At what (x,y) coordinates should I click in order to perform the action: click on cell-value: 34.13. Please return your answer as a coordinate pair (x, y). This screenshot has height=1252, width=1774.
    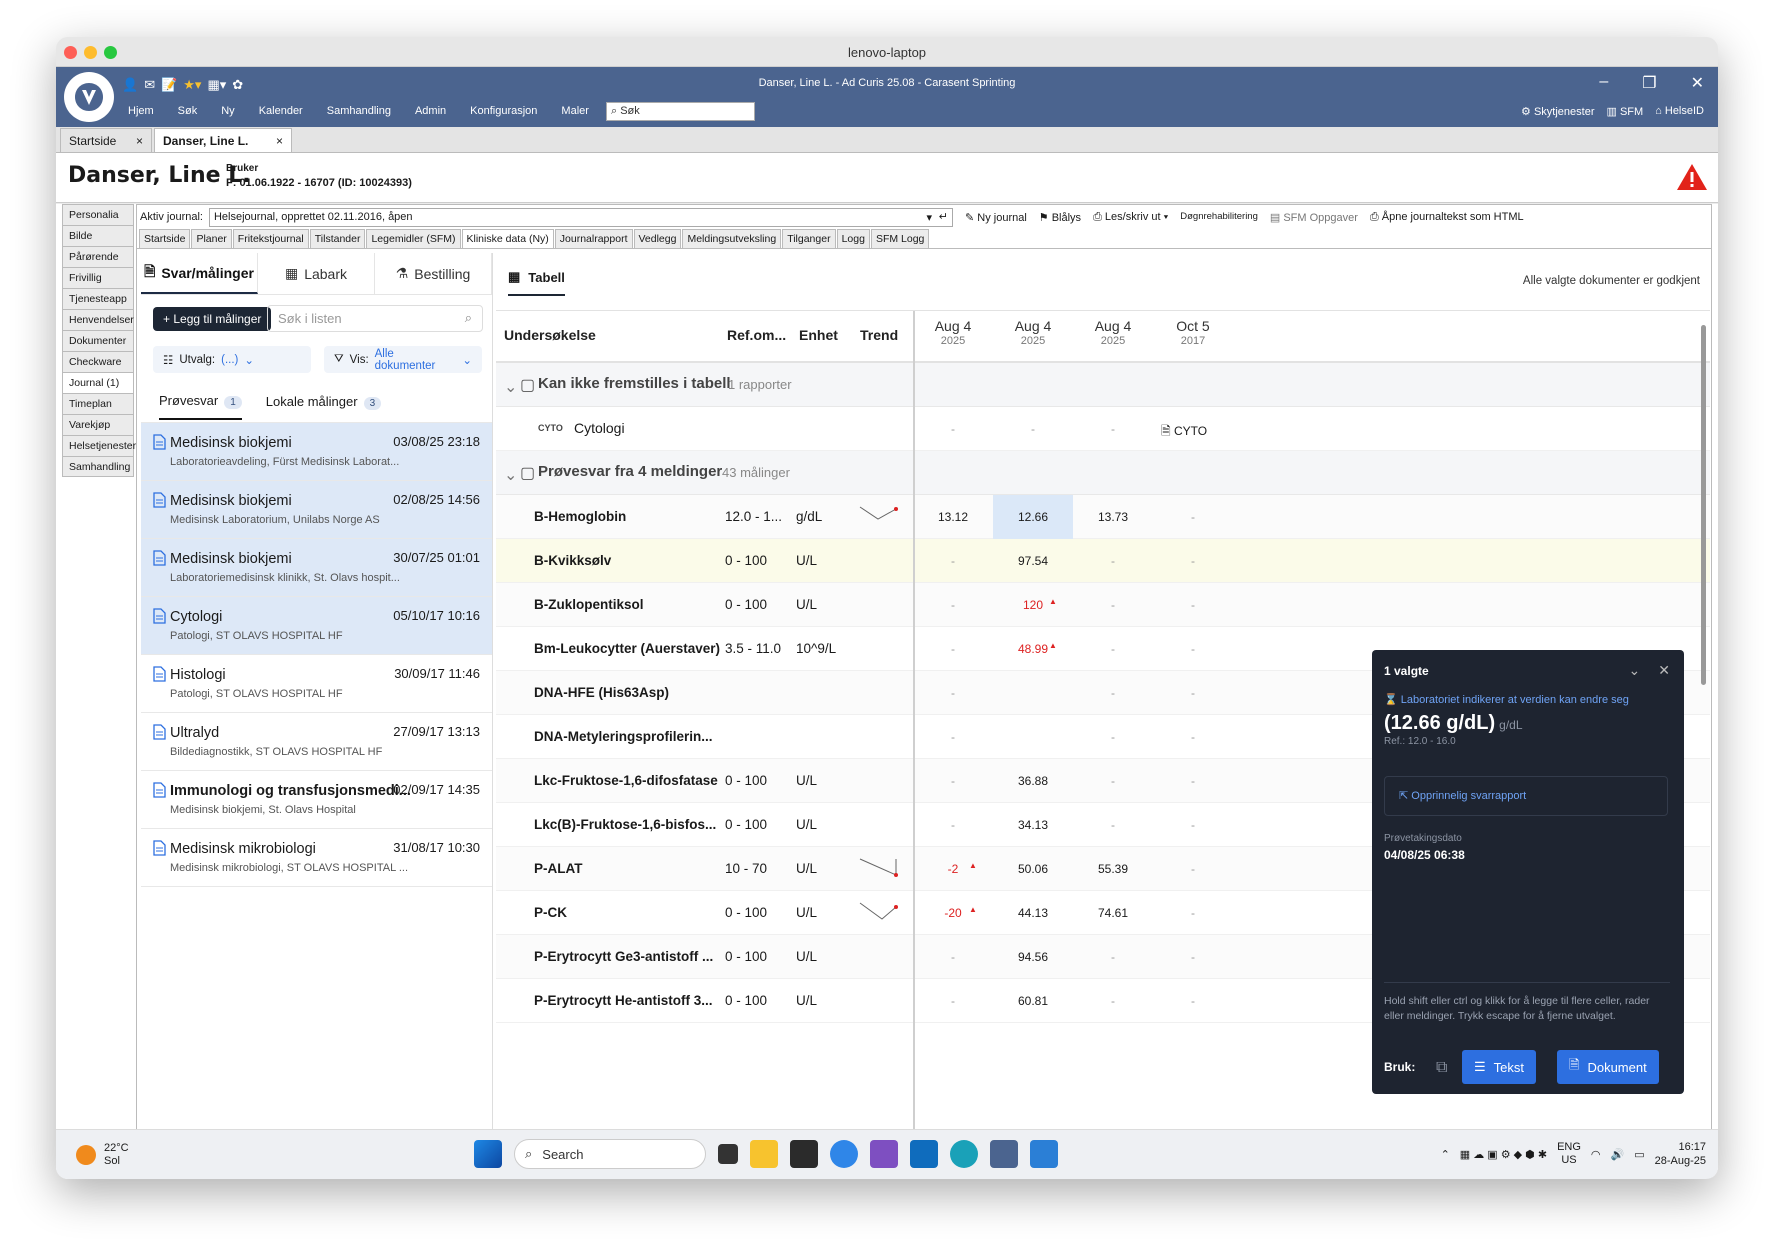
    Looking at the image, I should click on (1033, 825).